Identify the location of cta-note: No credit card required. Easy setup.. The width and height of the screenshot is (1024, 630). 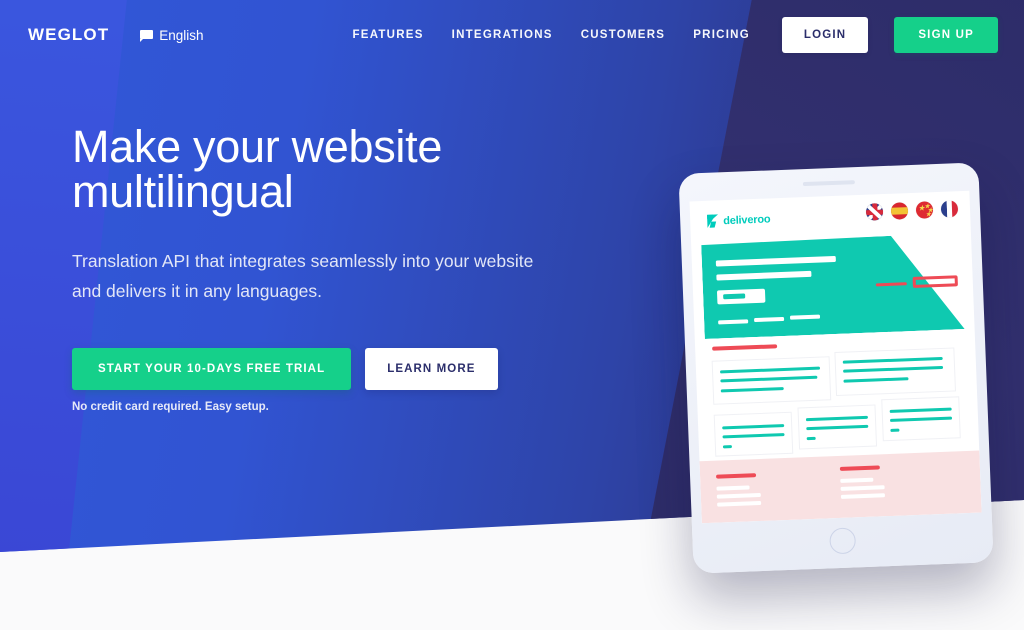
(170, 407).